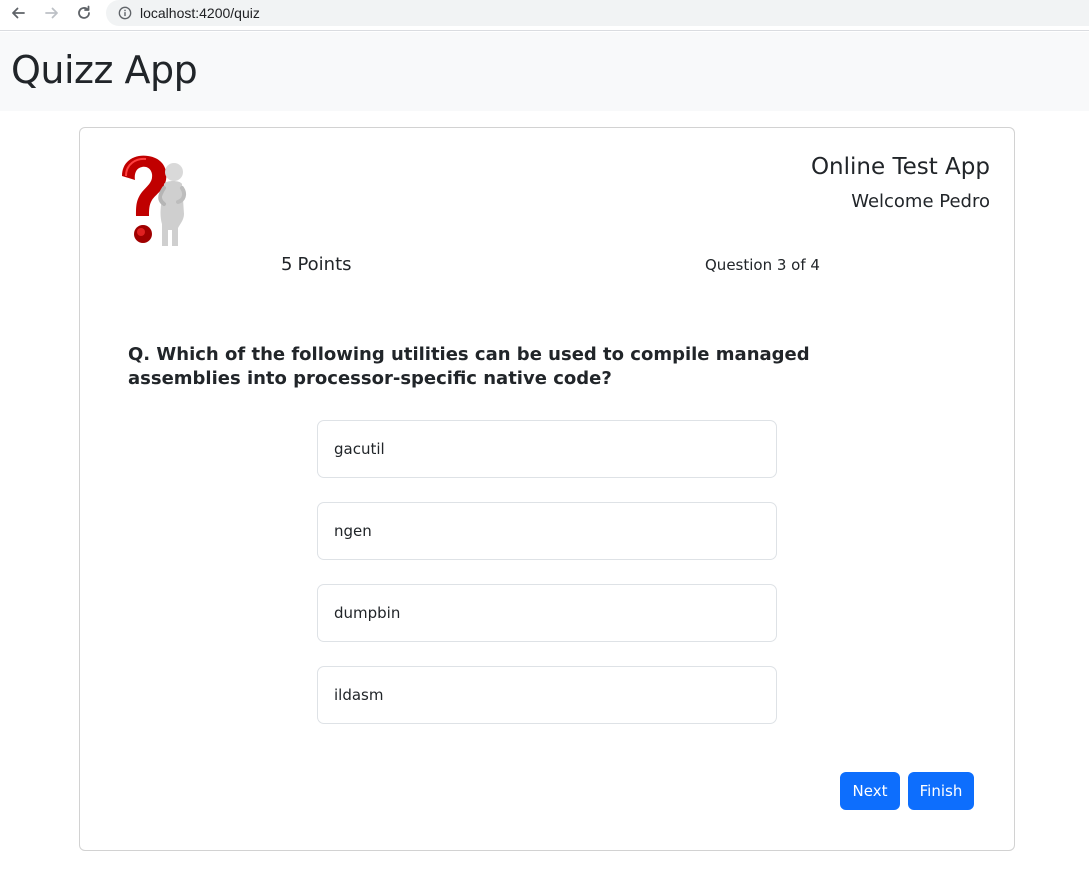  Describe the element at coordinates (125, 13) in the screenshot. I see `info-icon` at that location.